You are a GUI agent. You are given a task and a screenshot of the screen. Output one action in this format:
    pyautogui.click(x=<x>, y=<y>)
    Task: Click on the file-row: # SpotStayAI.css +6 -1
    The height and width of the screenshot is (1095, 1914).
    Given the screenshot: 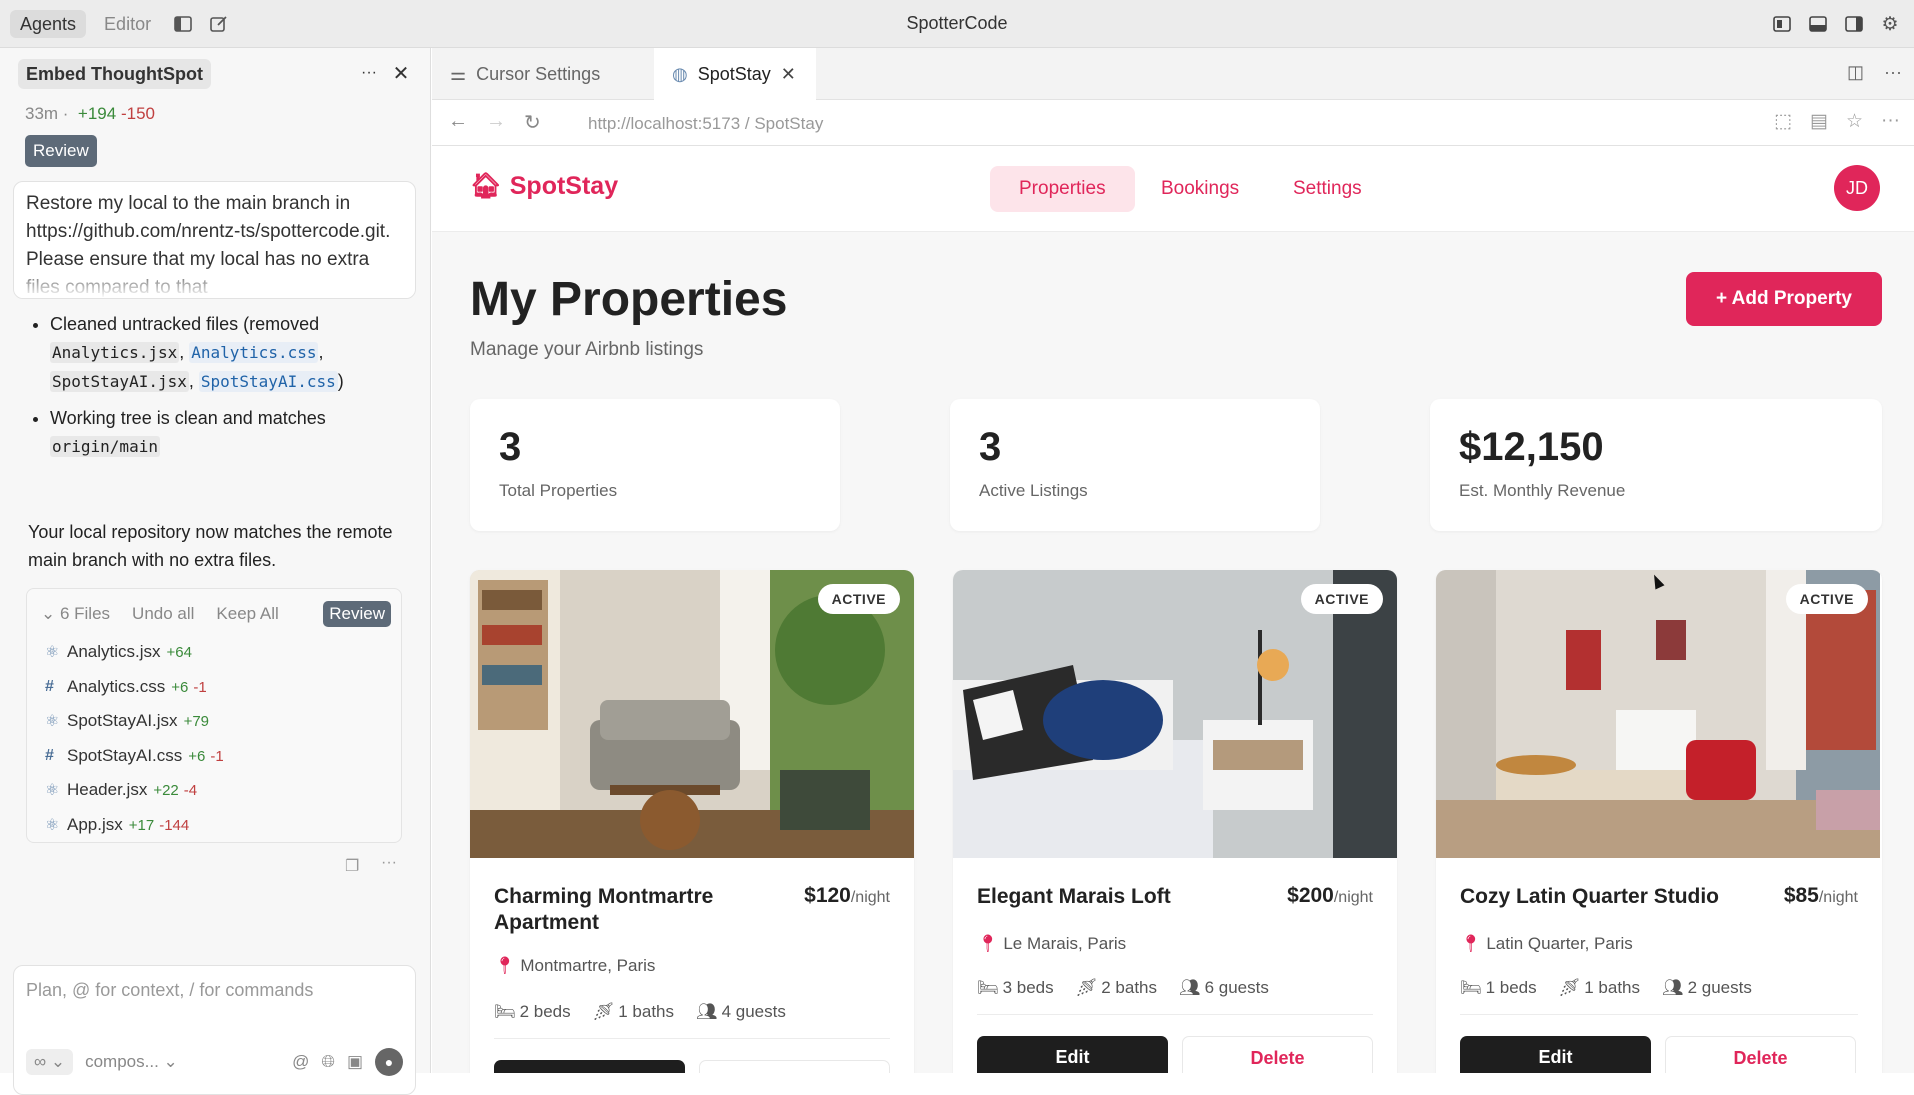 What is the action you would take?
    pyautogui.click(x=134, y=756)
    